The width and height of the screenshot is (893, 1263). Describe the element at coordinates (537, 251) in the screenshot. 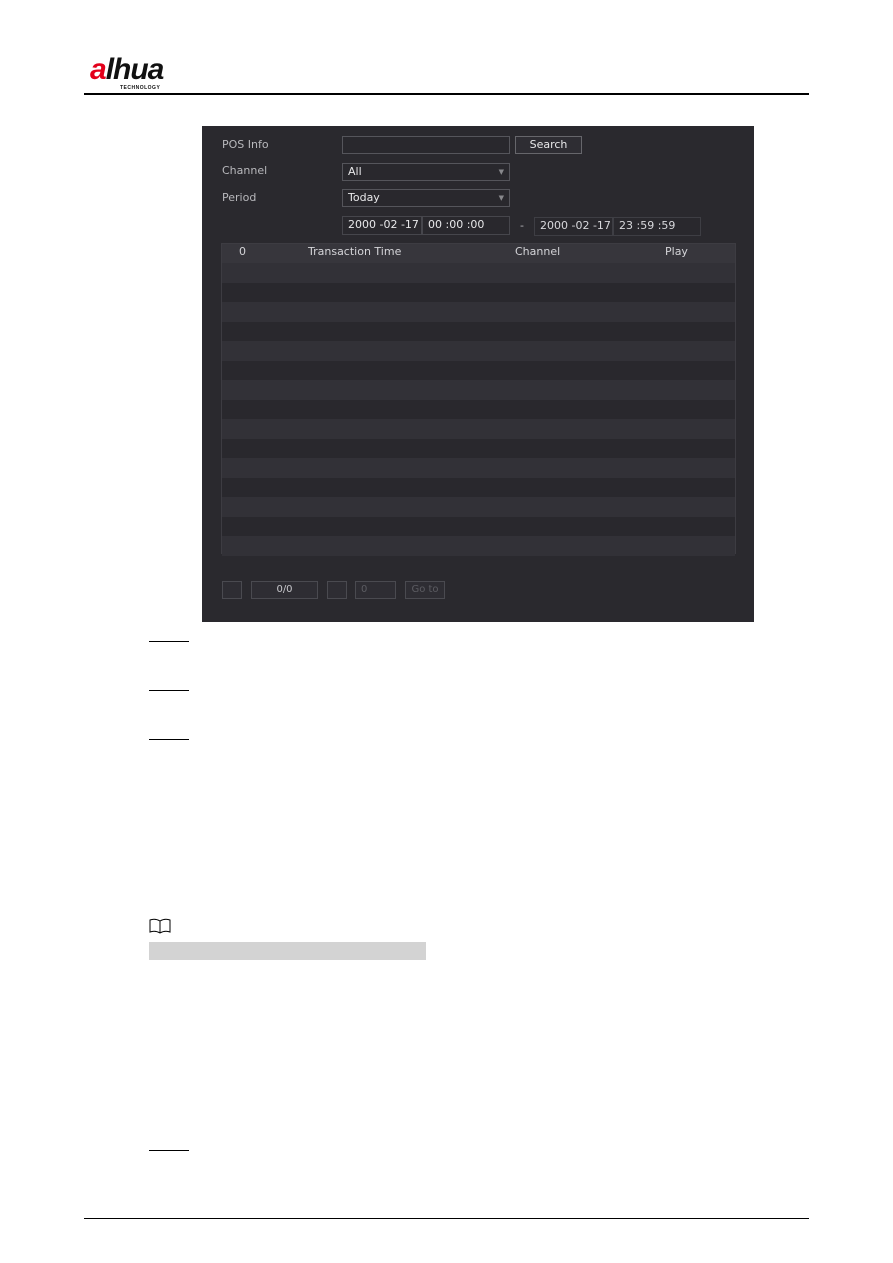

I see `column-header-channel: Channel` at that location.